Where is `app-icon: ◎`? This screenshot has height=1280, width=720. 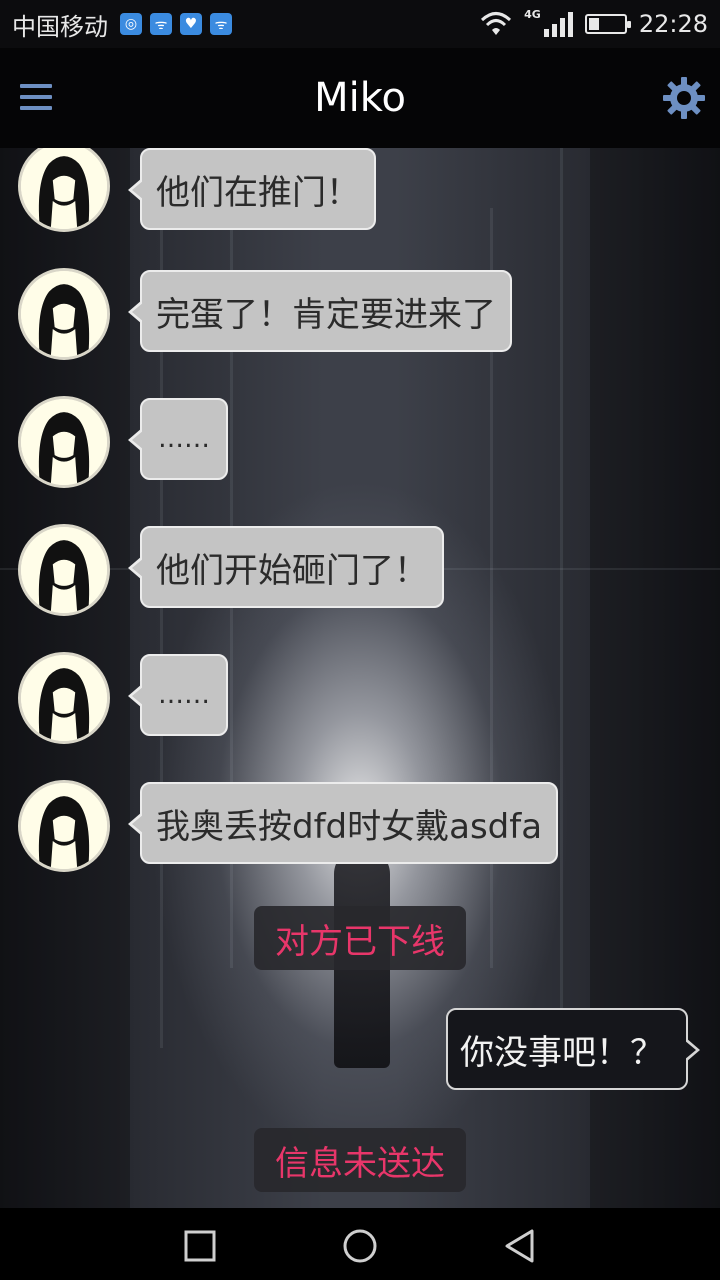
app-icon: ◎ is located at coordinates (131, 24).